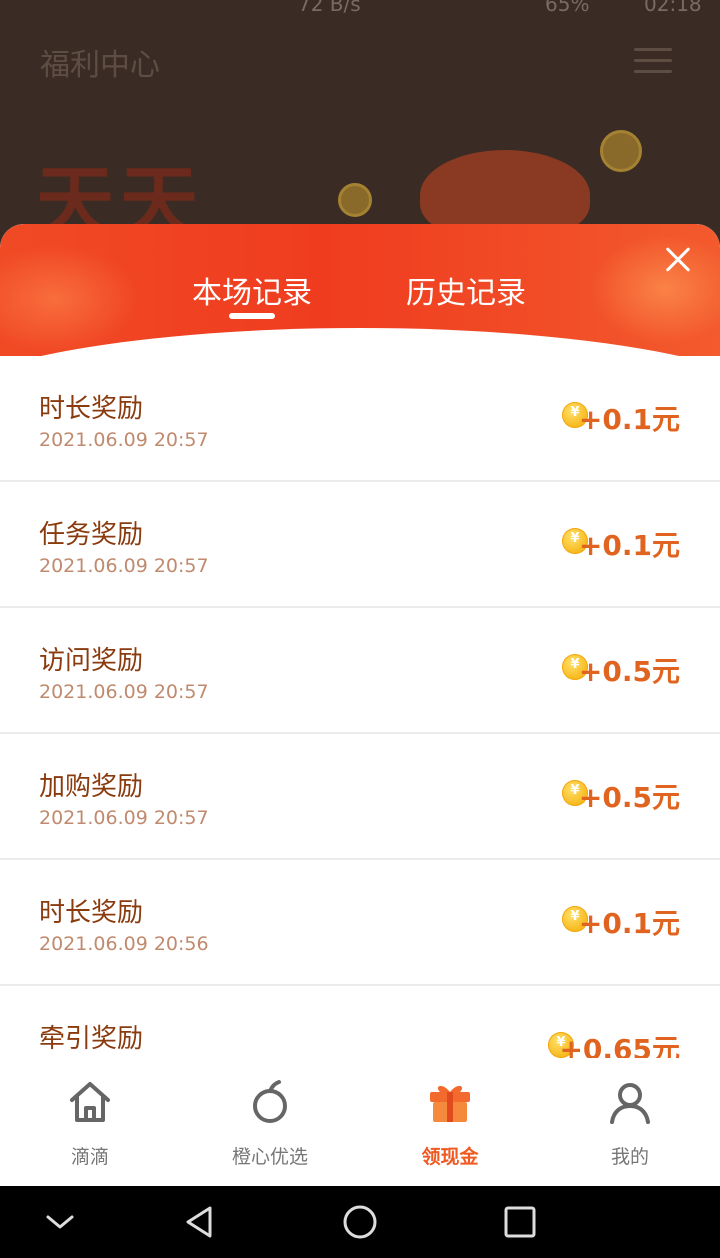  I want to click on record-title: 访问奖励, so click(91, 661).